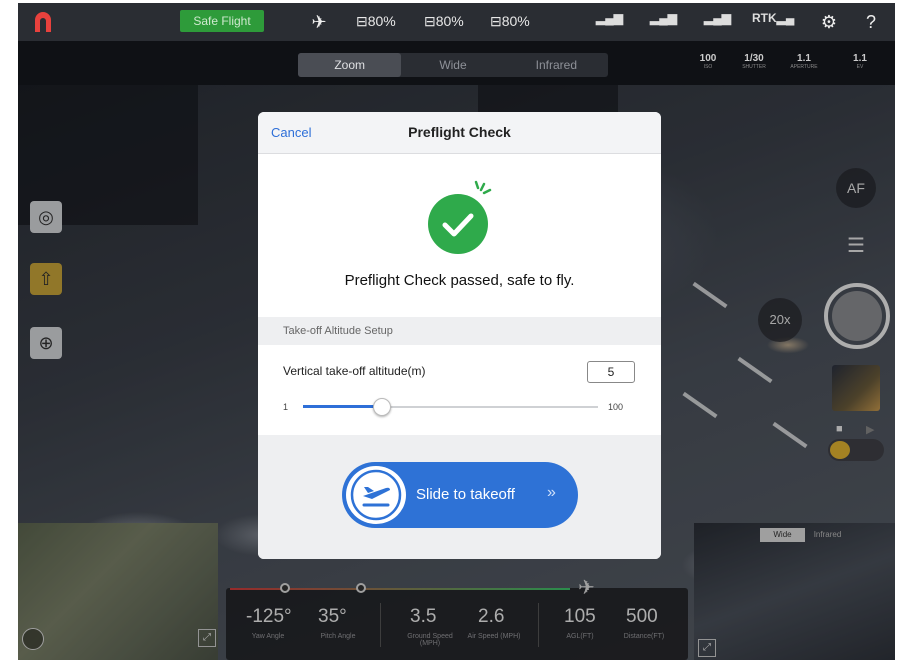  What do you see at coordinates (785, 18) in the screenshot?
I see `rtk-signal-icon: ▂▄` at bounding box center [785, 18].